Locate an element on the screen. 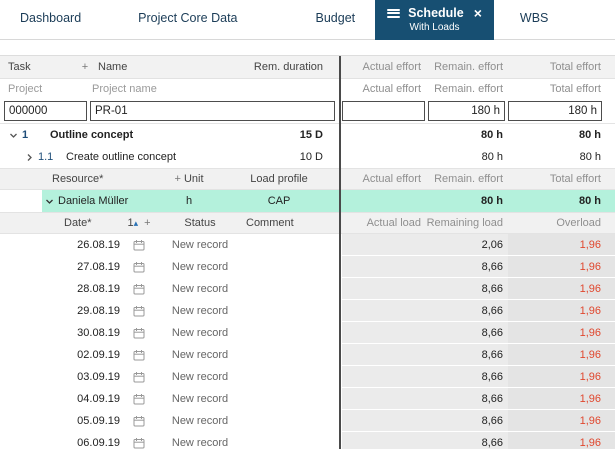 The width and height of the screenshot is (615, 449). project-remain-effort-field is located at coordinates (466, 110).